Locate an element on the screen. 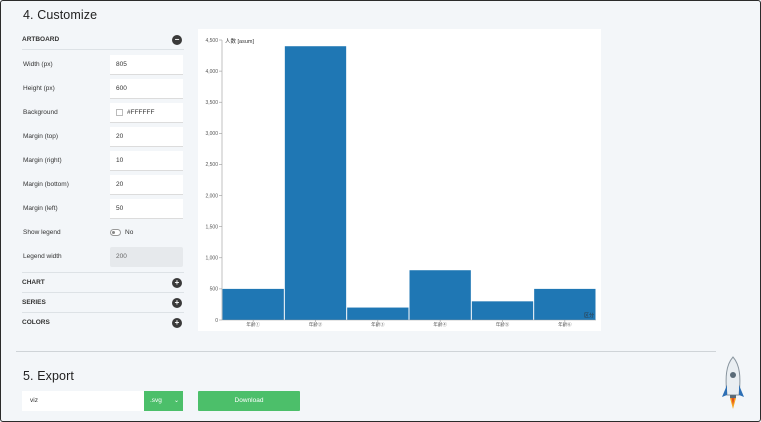 This screenshot has width=761, height=422. margin-right-input: 10 is located at coordinates (146, 161).